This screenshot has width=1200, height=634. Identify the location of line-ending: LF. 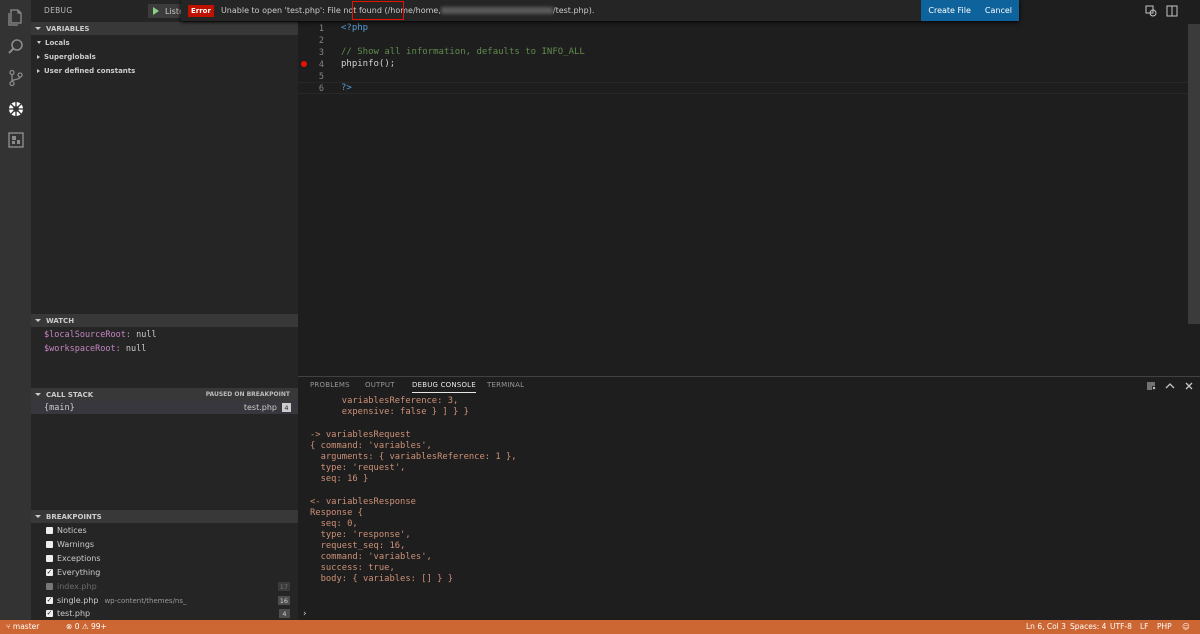
(1144, 626).